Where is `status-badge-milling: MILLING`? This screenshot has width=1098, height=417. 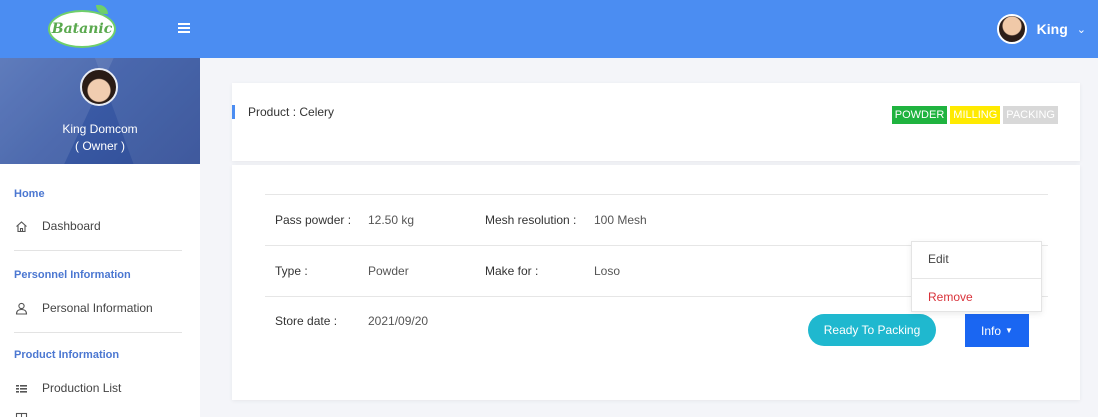
status-badge-milling: MILLING is located at coordinates (975, 115).